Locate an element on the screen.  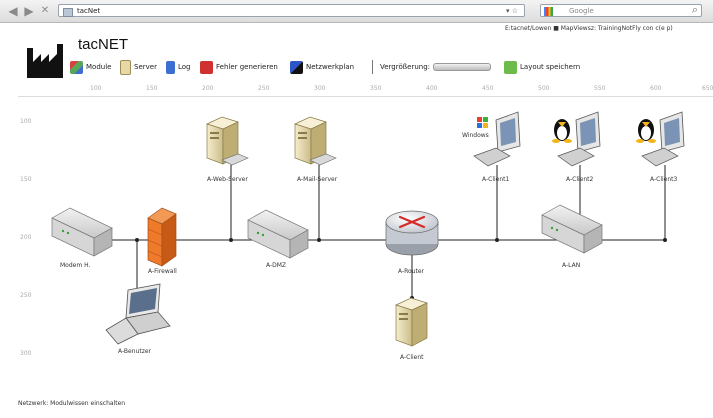
lan-switch-icon is located at coordinates (572, 229).